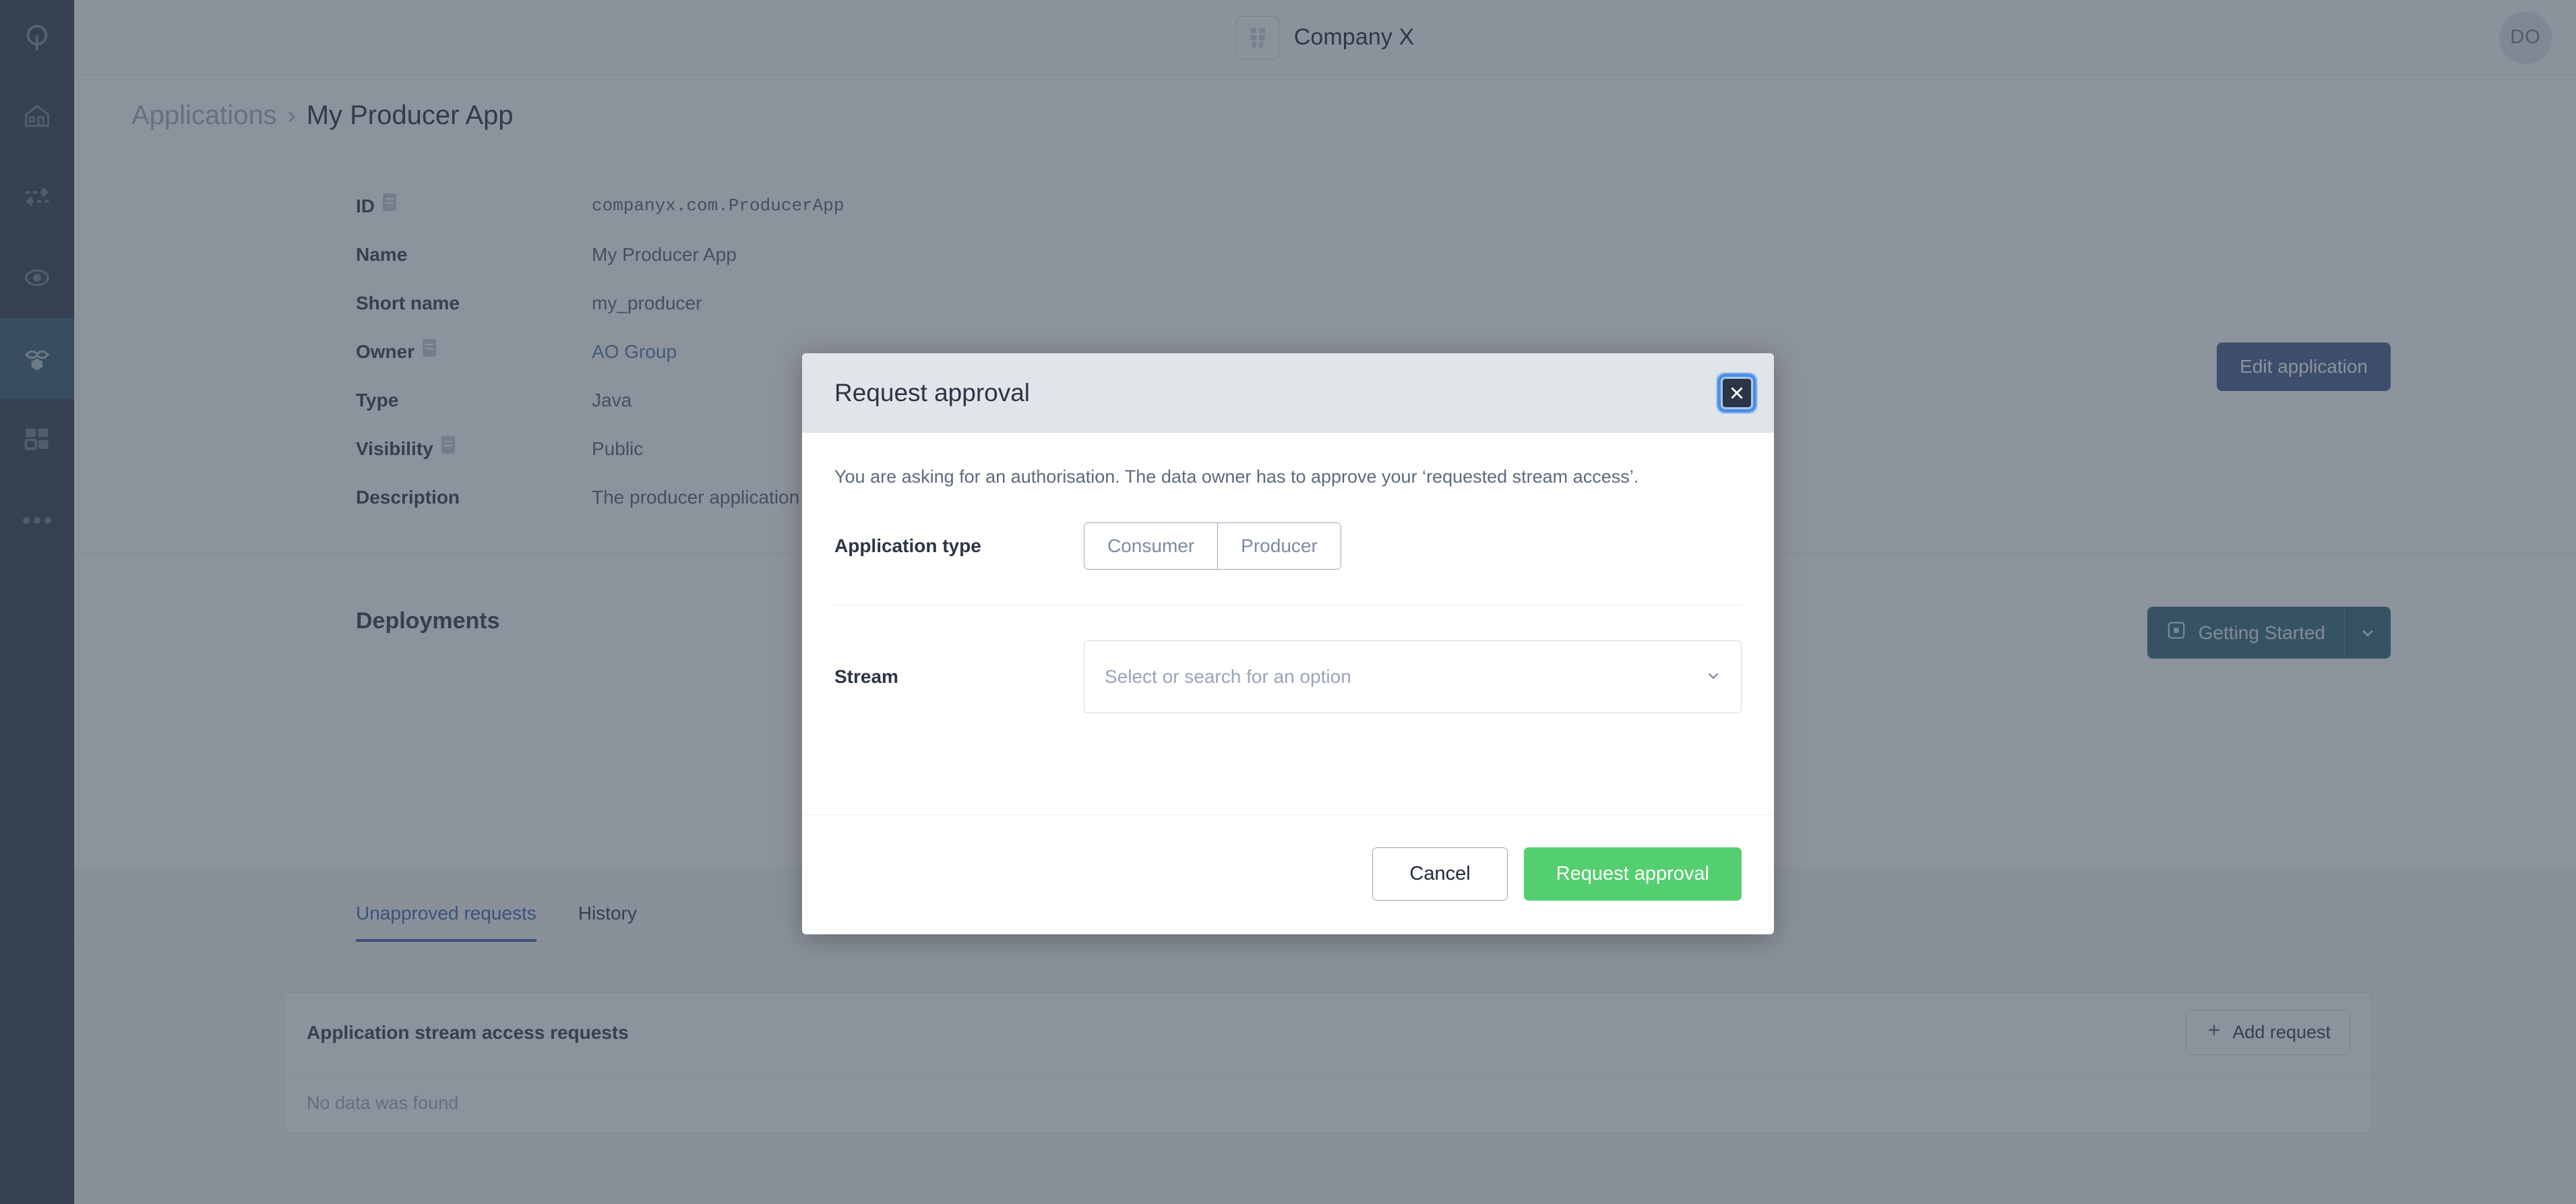 Image resolution: width=2576 pixels, height=1204 pixels. Describe the element at coordinates (933, 393) in the screenshot. I see `dialog-title: Request approval` at that location.